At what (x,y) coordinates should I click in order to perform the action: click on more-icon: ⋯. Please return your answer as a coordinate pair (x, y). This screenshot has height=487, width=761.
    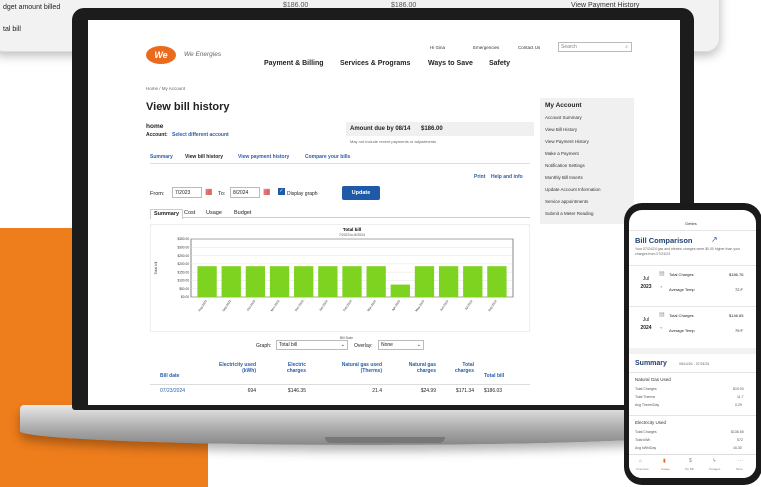
    Looking at the image, I should click on (740, 461).